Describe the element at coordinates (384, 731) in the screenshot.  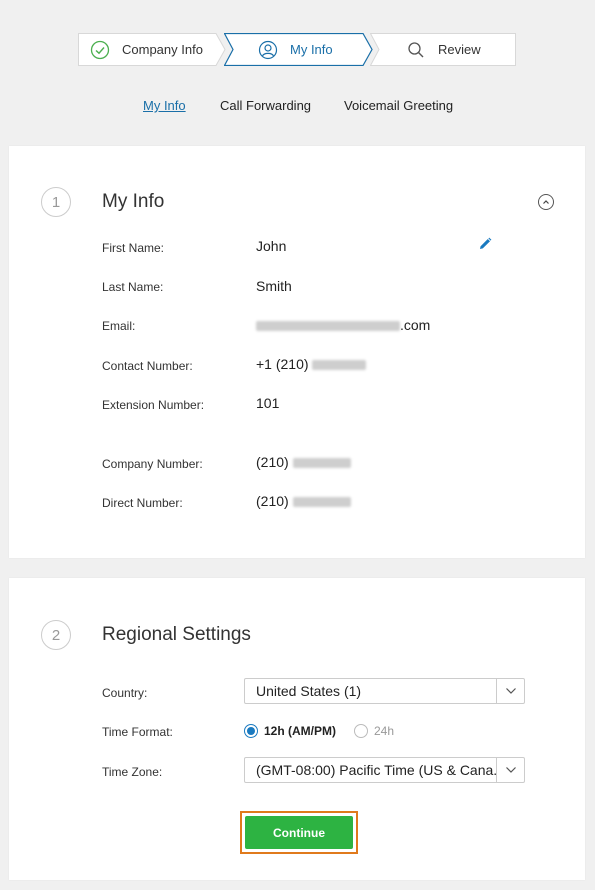
I see `radio-24h-label: 24h` at that location.